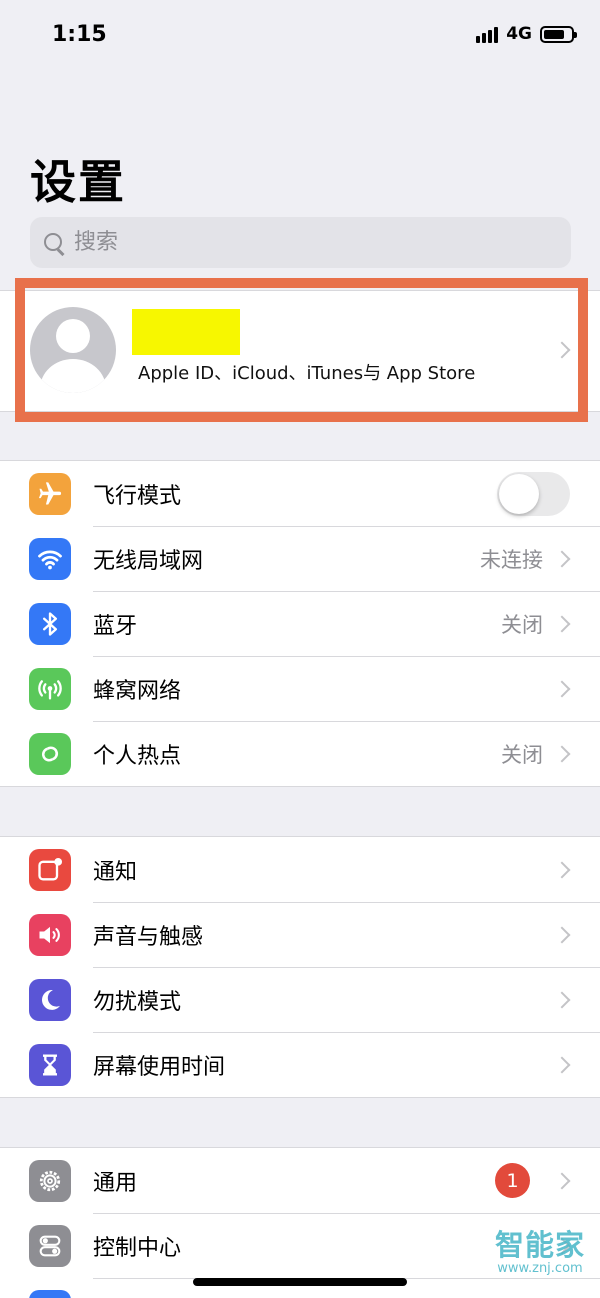 This screenshot has width=600, height=1298. I want to click on search-input, so click(314, 242).